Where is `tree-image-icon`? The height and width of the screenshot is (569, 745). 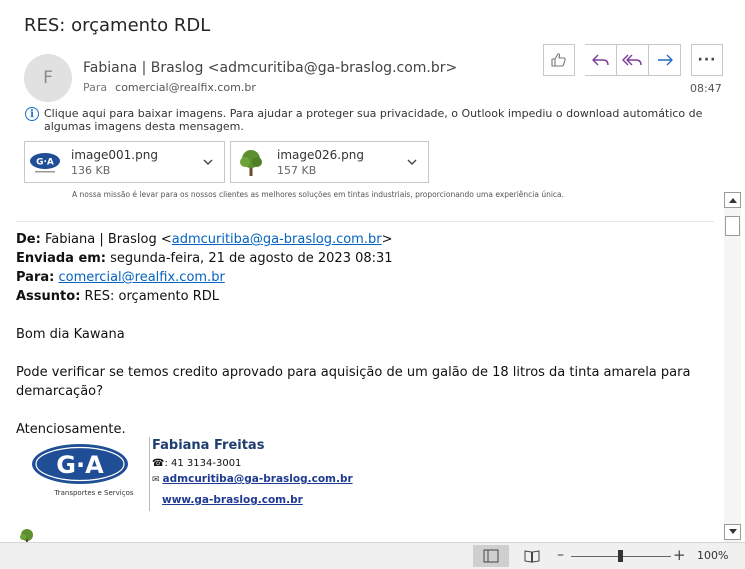
tree-image-icon is located at coordinates (26, 535).